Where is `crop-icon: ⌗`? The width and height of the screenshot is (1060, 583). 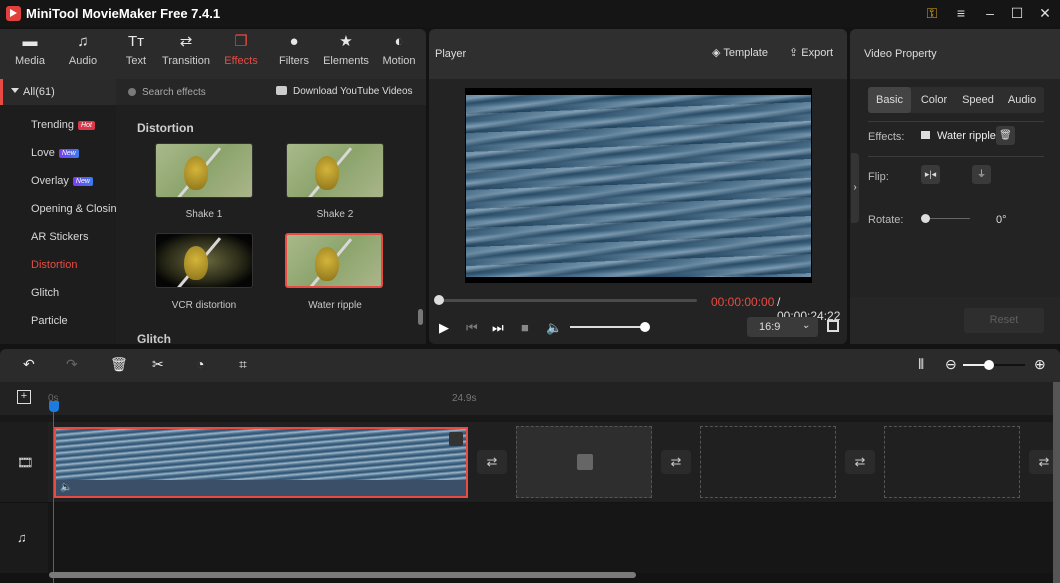 crop-icon: ⌗ is located at coordinates (243, 364).